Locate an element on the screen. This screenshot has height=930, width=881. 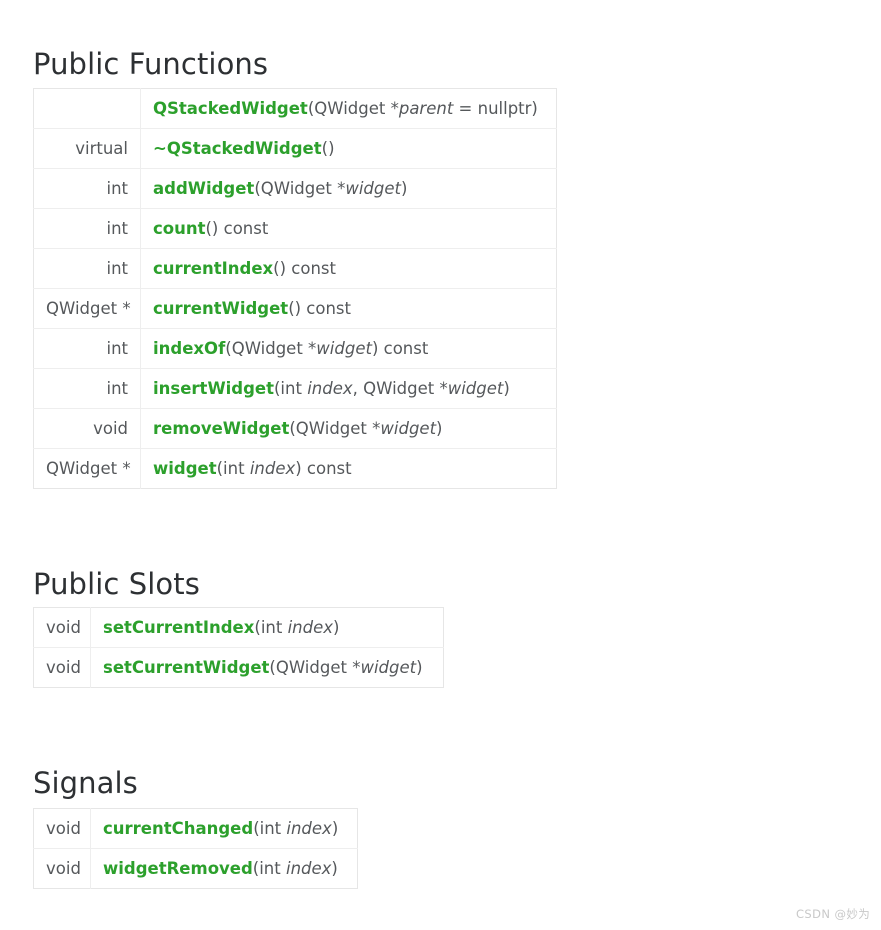
function-name-link: ~QStackedWidget is located at coordinates (237, 148).